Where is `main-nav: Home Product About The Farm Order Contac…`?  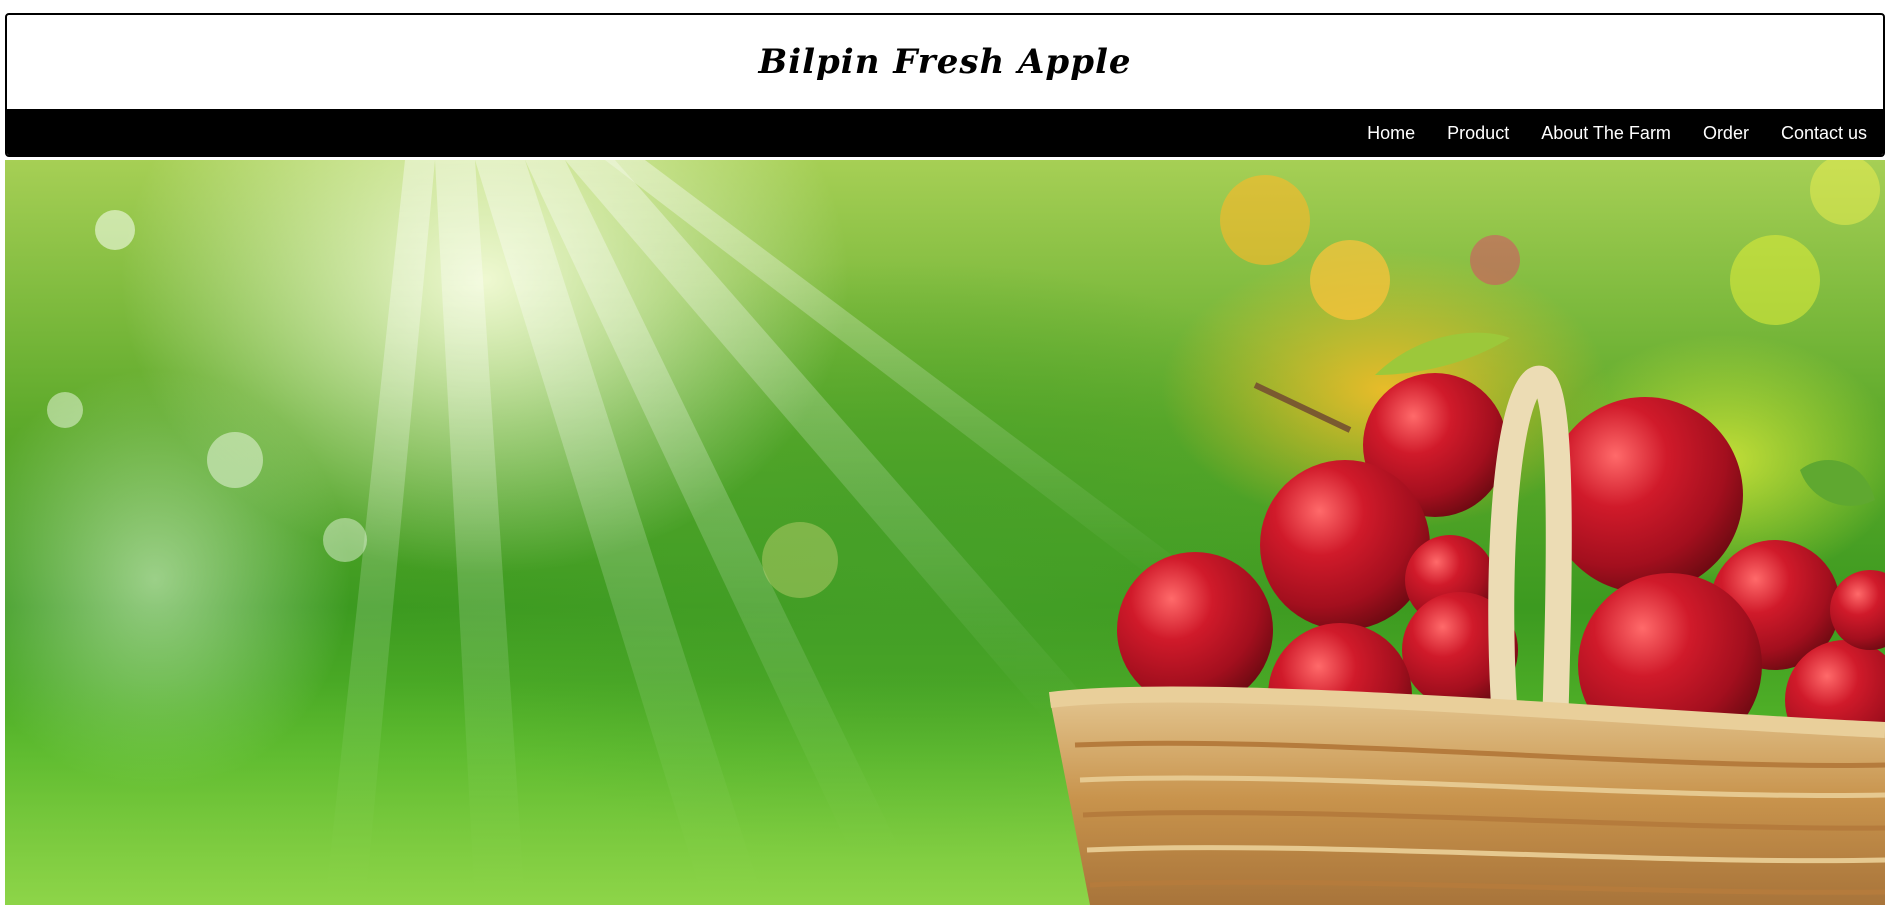 main-nav: Home Product About The Farm Order Contac… is located at coordinates (945, 132).